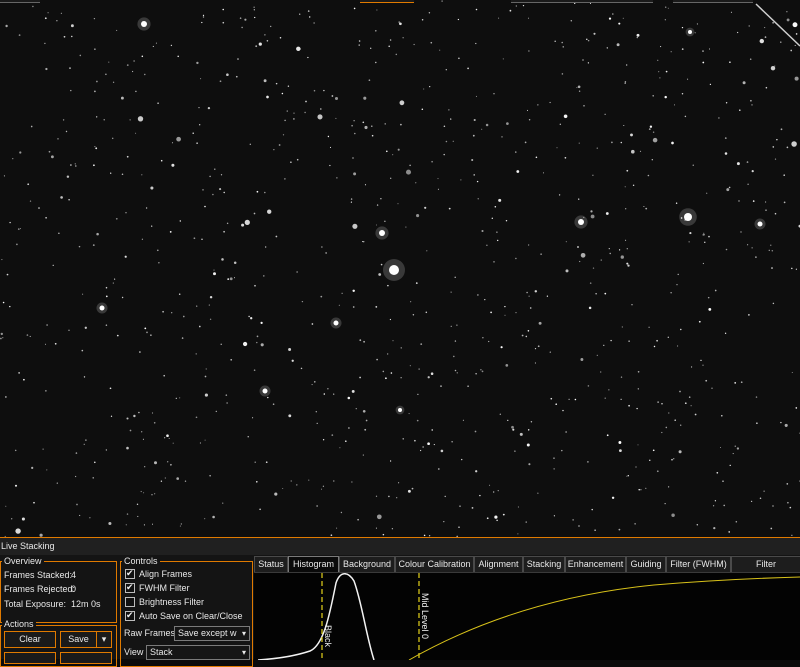 The height and width of the screenshot is (667, 800). What do you see at coordinates (328, 636) in the screenshot?
I see `black-level-label: Black` at bounding box center [328, 636].